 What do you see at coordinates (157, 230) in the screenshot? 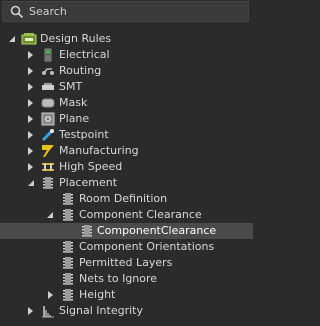
I see `tree-item-label: ComponentClearance` at bounding box center [157, 230].